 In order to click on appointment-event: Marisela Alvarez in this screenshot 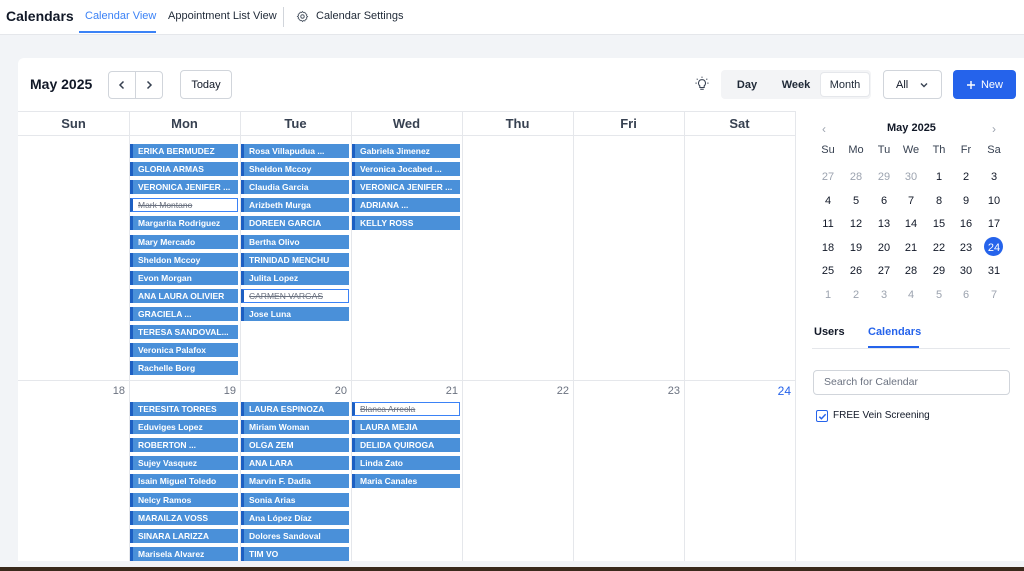, I will do `click(184, 553)`.